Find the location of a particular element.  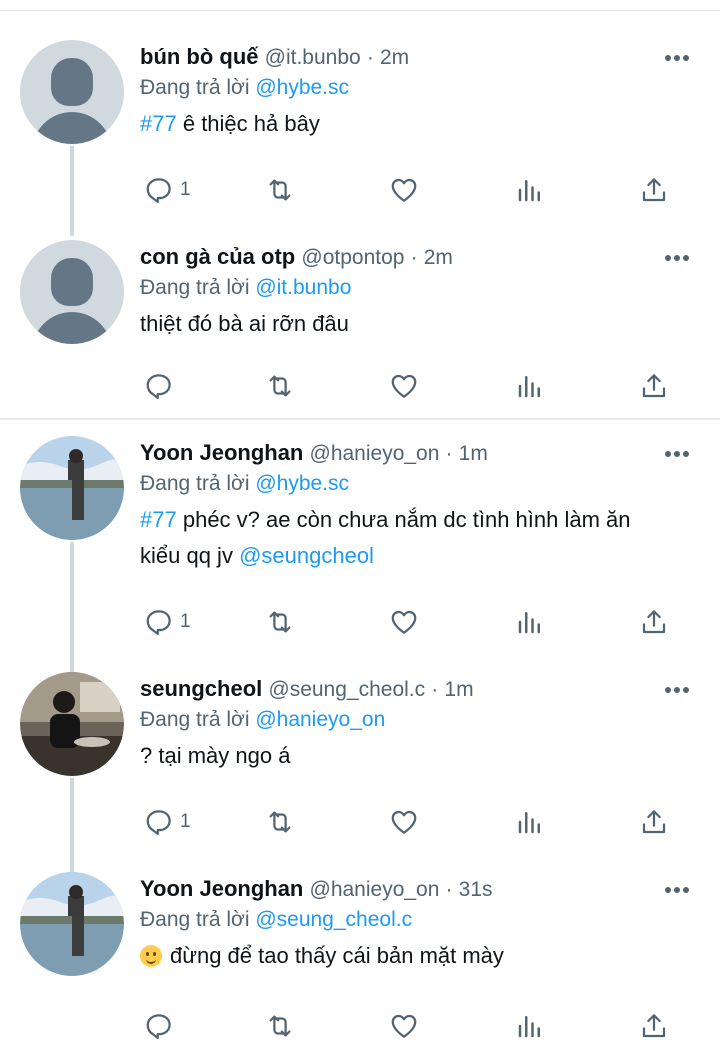

replying-to: Đang trả lời @hanieyo_on is located at coordinates (420, 720).